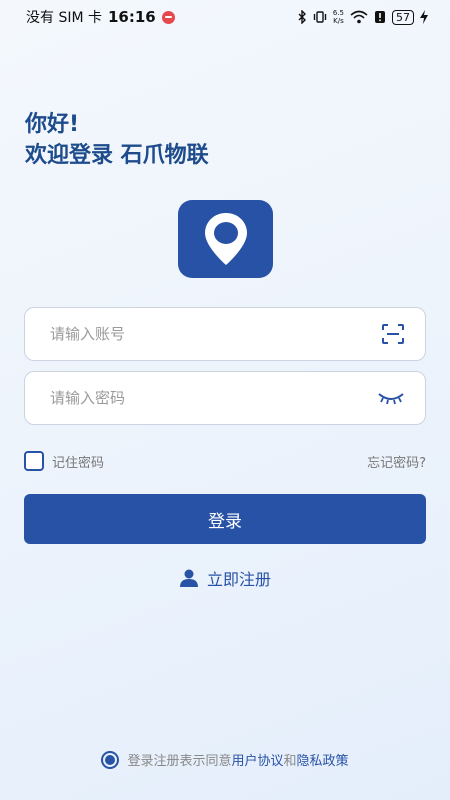 The height and width of the screenshot is (800, 450). I want to click on wifi-icon, so click(359, 17).